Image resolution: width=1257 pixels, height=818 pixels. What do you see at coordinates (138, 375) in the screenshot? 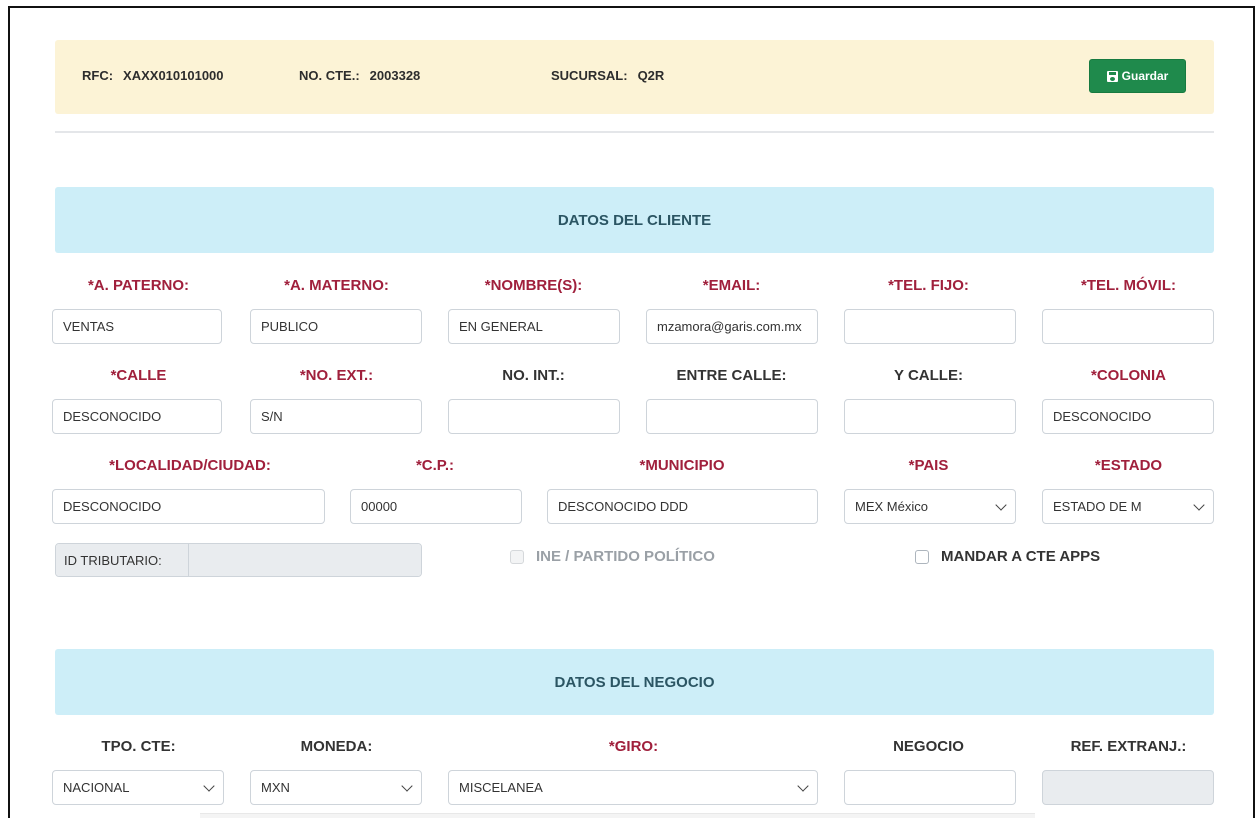
I see `calle-label: *CALLE` at bounding box center [138, 375].